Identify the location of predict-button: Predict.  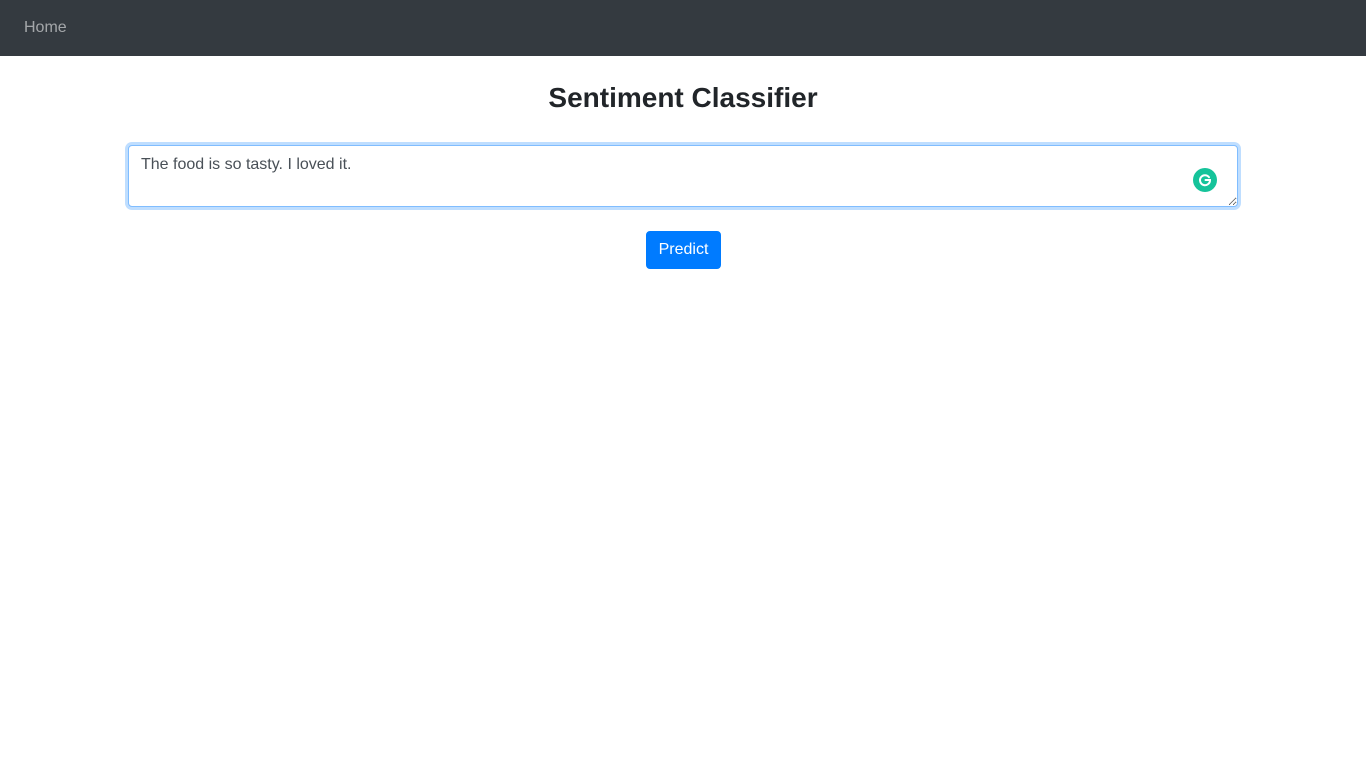
(683, 250).